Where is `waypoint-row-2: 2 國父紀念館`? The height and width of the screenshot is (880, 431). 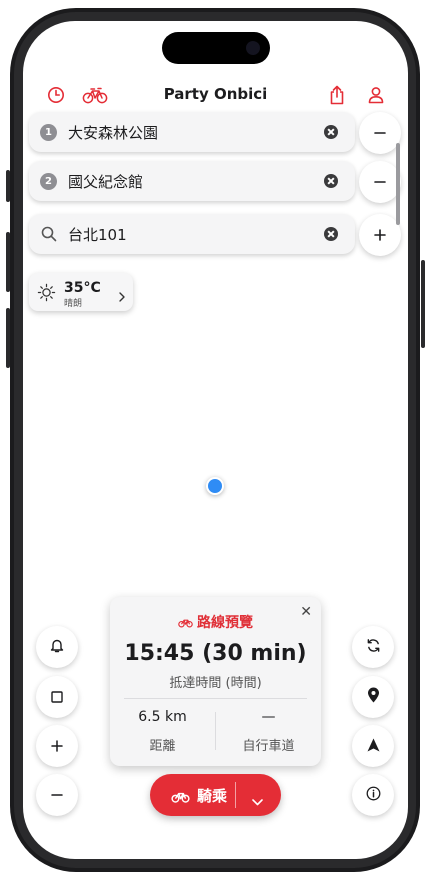
waypoint-row-2: 2 國父紀念館 is located at coordinates (192, 181).